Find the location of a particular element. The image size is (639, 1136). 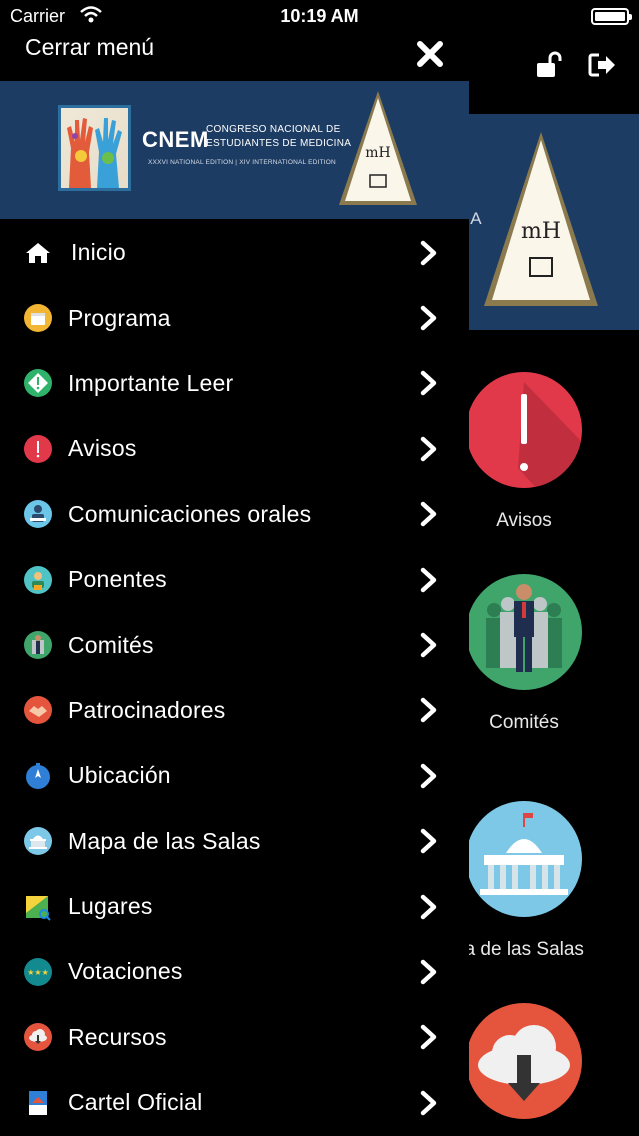

compass-icon is located at coordinates (38, 776).